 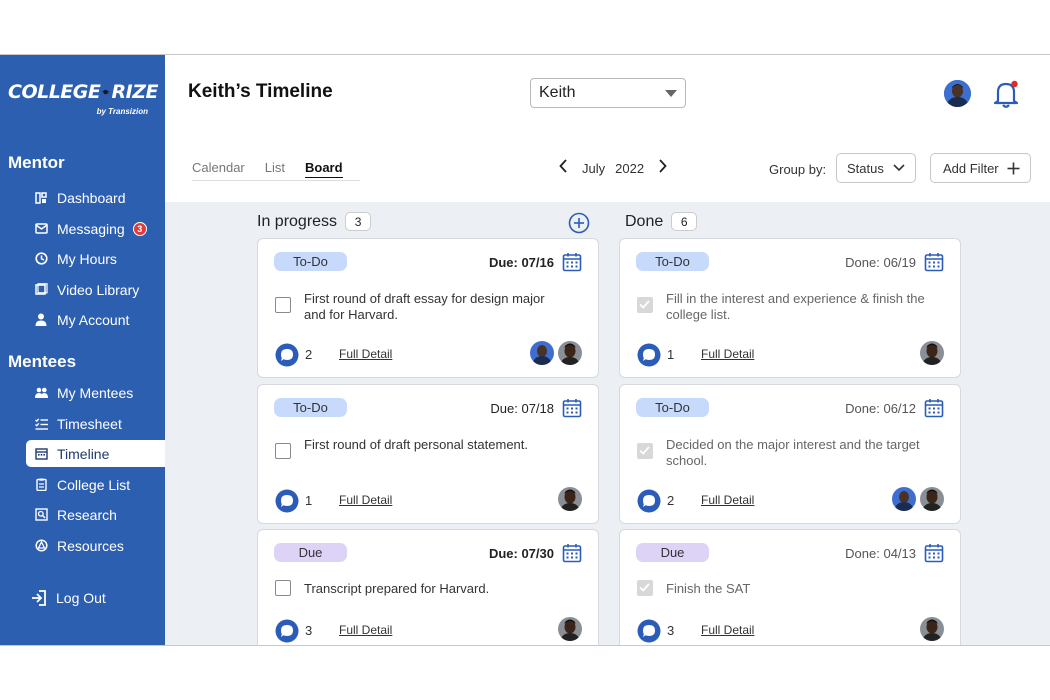 What do you see at coordinates (41, 393) in the screenshot?
I see `users-icon` at bounding box center [41, 393].